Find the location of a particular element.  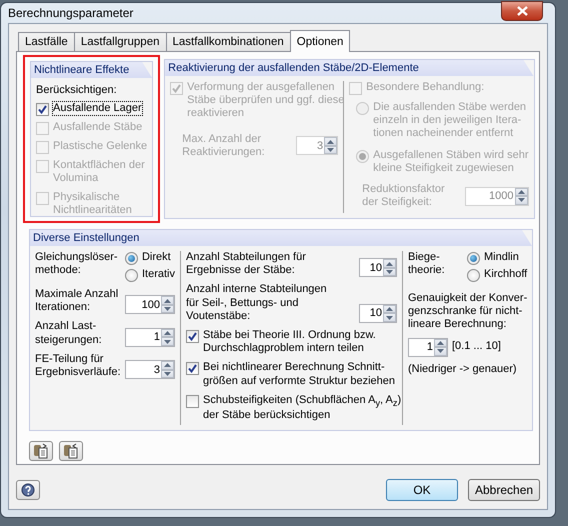

group-label: Berücksichtigen: is located at coordinates (77, 91).